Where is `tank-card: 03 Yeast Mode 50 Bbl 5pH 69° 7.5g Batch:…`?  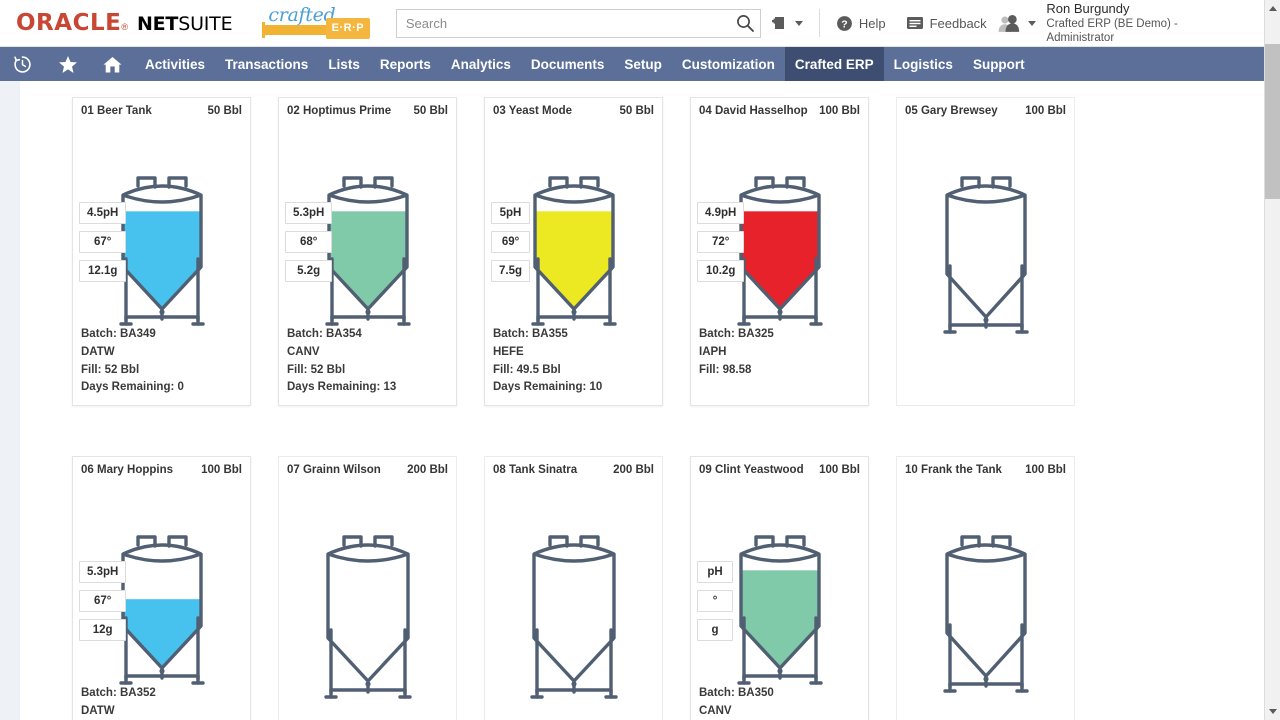 tank-card: 03 Yeast Mode 50 Bbl 5pH 69° 7.5g Batch:… is located at coordinates (573, 252).